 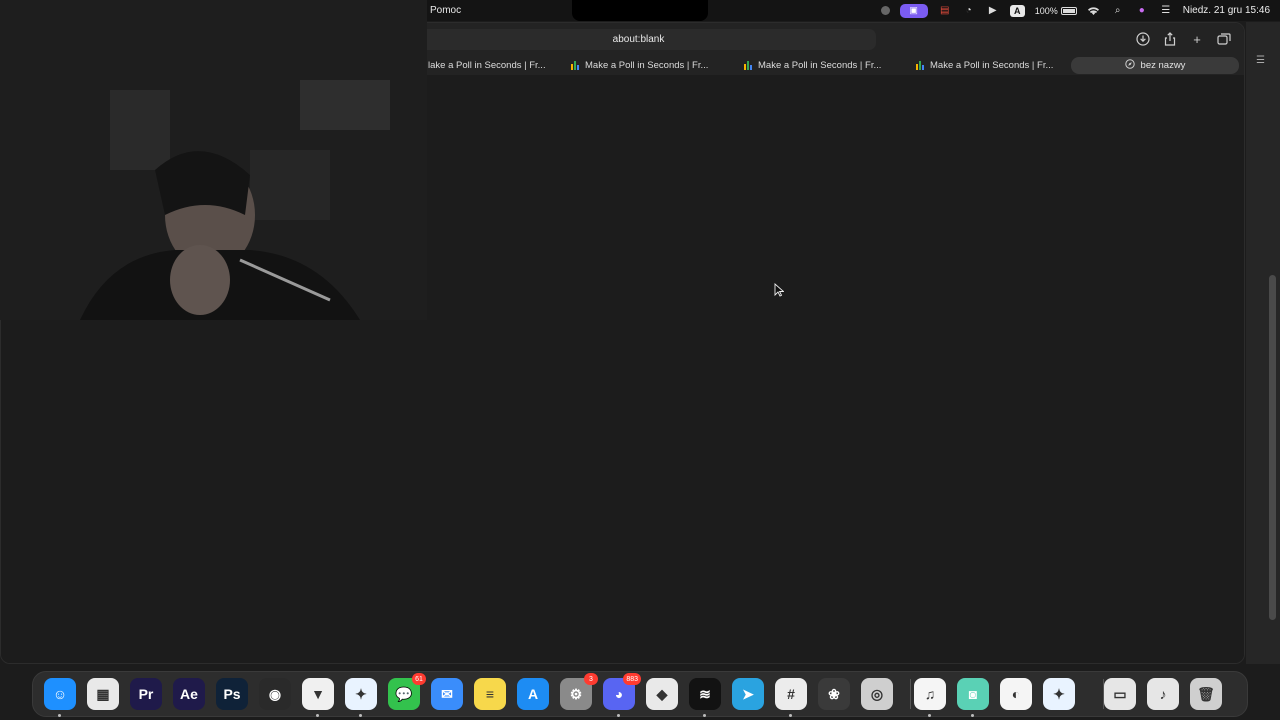 I want to click on dock-app-app-store-icon: A, so click(x=533, y=694).